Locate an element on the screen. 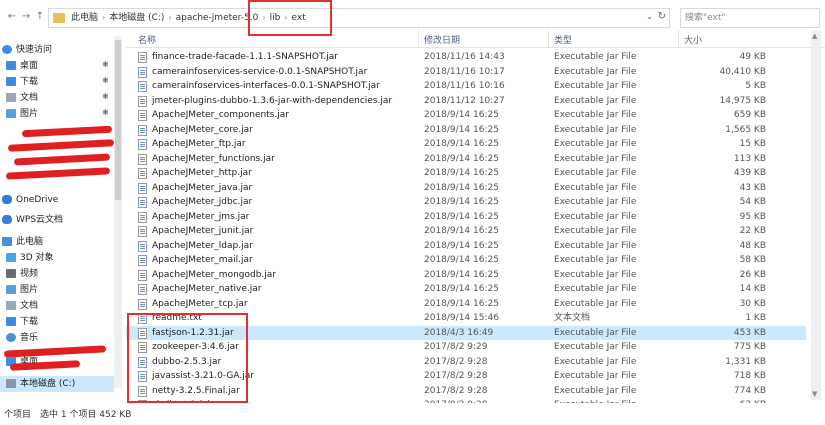  file-name: ApacheJMeter_ldap.jar is located at coordinates (202, 245).